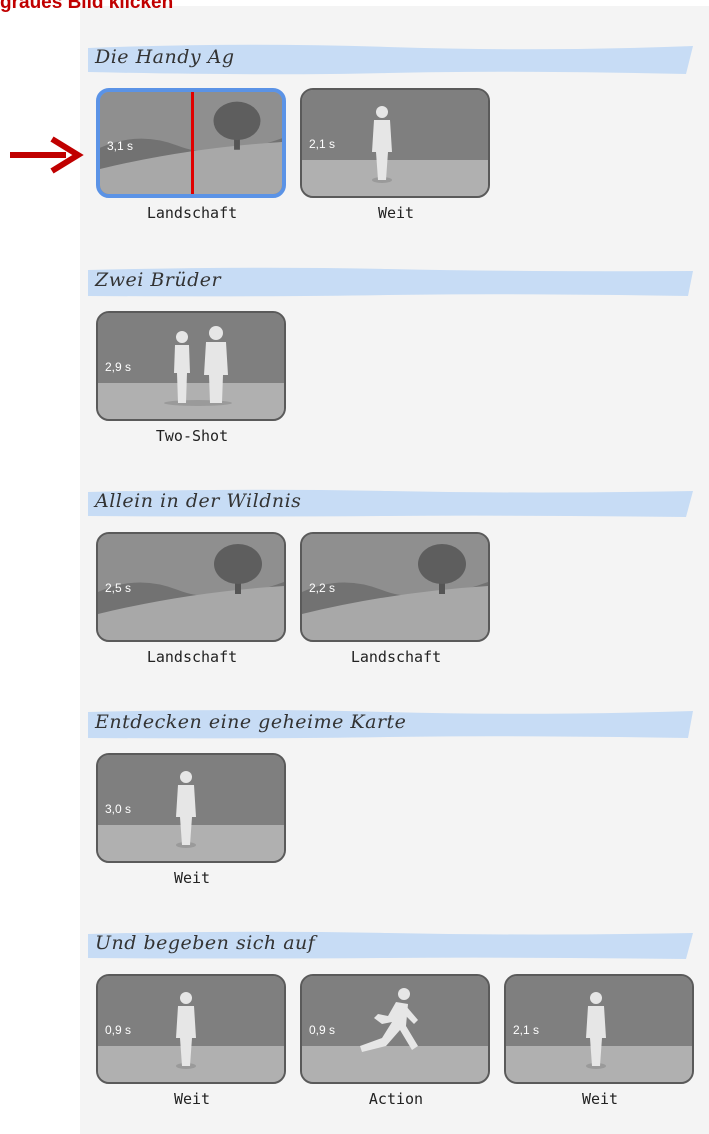  I want to click on playhead-marker, so click(192, 143).